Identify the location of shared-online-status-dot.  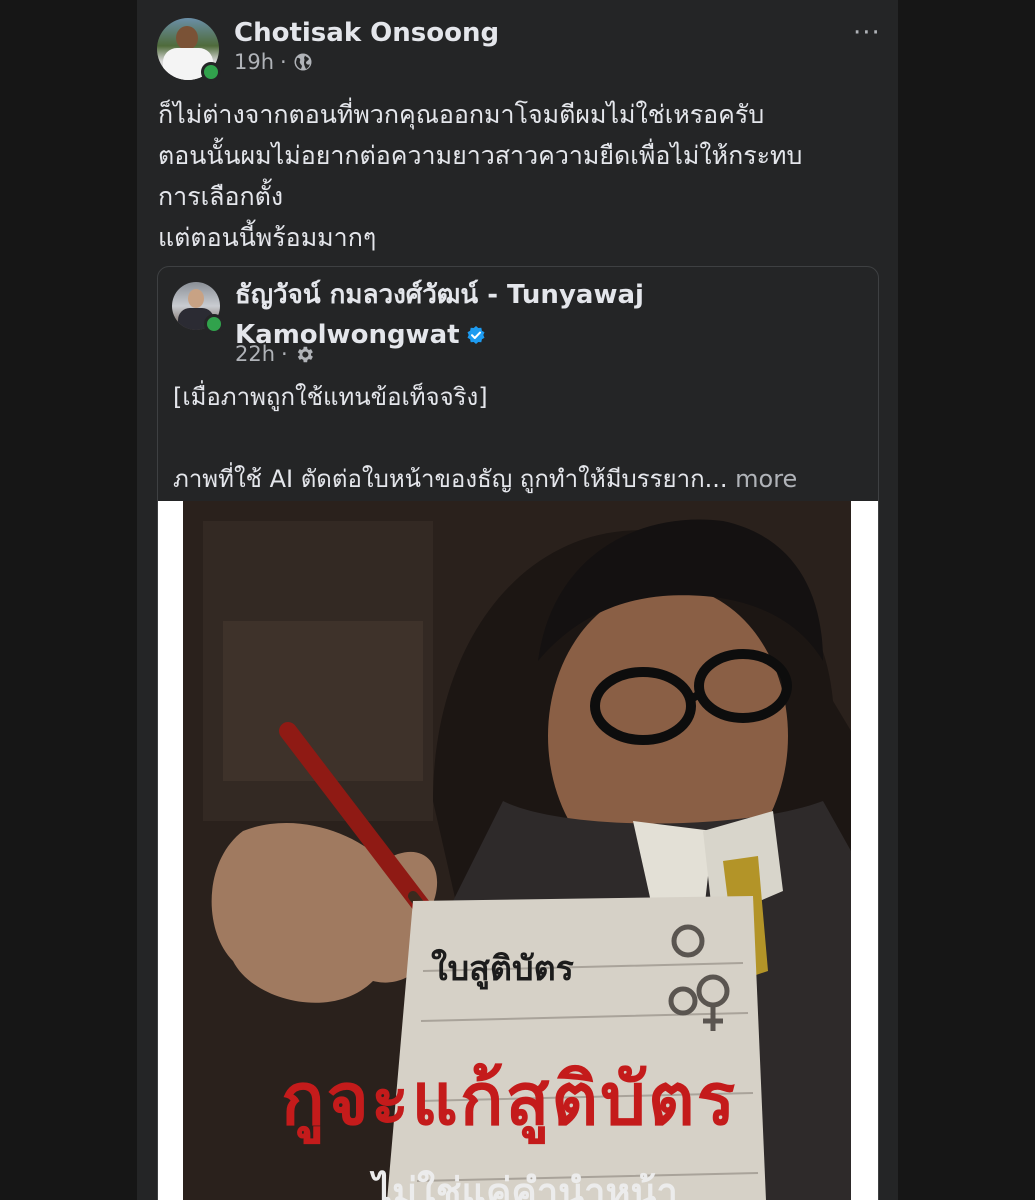
(214, 324).